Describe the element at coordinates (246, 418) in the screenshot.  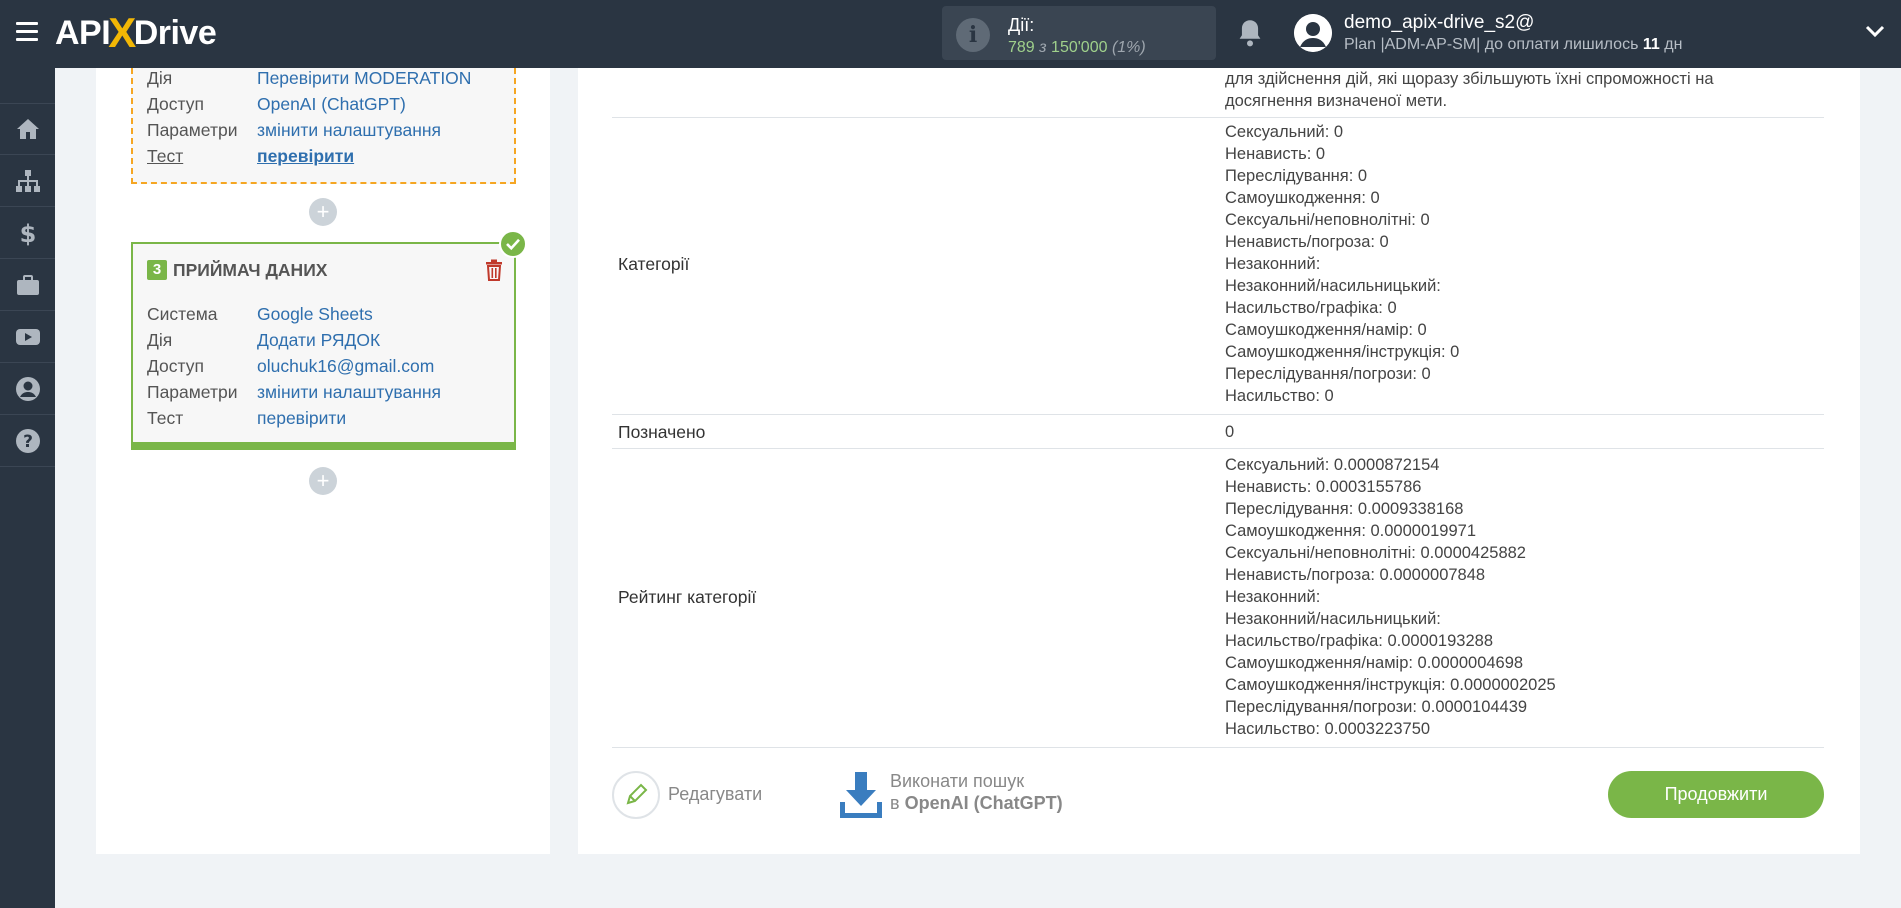
I see `step3-row-test: Тест перевірити` at that location.